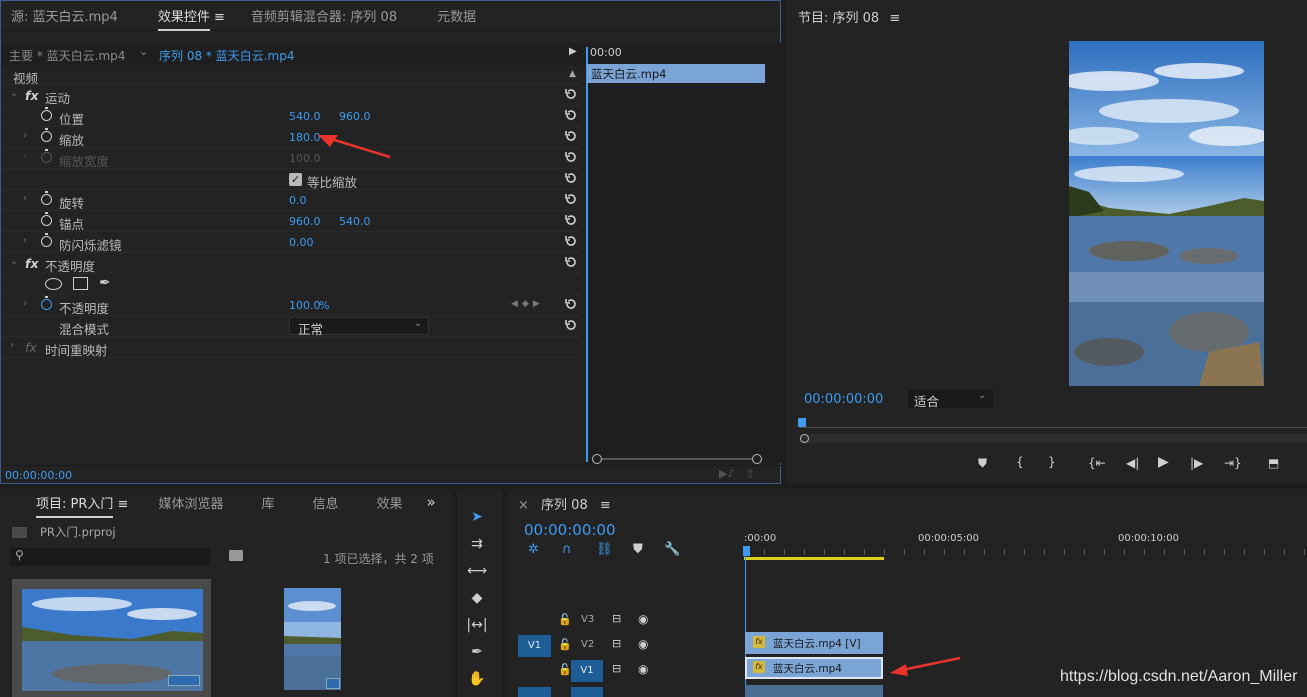 The image size is (1307, 697). What do you see at coordinates (1166, 213) in the screenshot?
I see `program-video-frame` at bounding box center [1166, 213].